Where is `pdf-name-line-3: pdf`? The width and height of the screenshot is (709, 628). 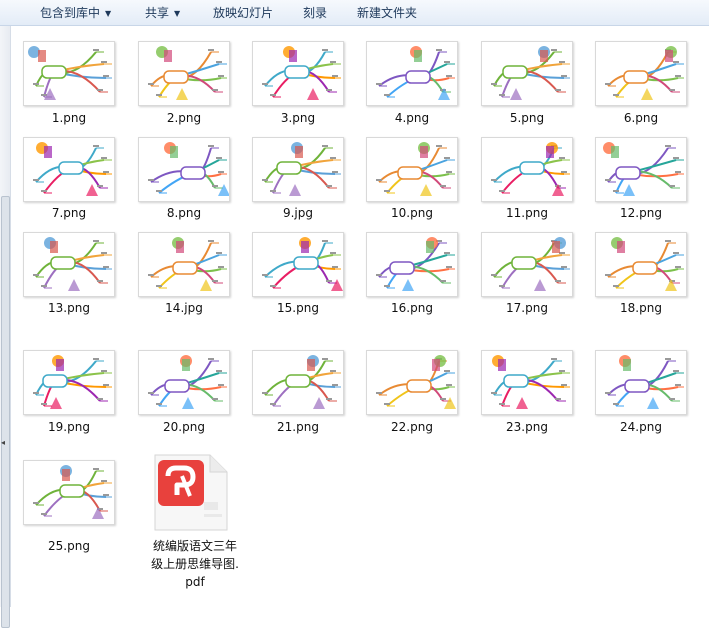
pdf-name-line-3: pdf is located at coordinates (195, 582).